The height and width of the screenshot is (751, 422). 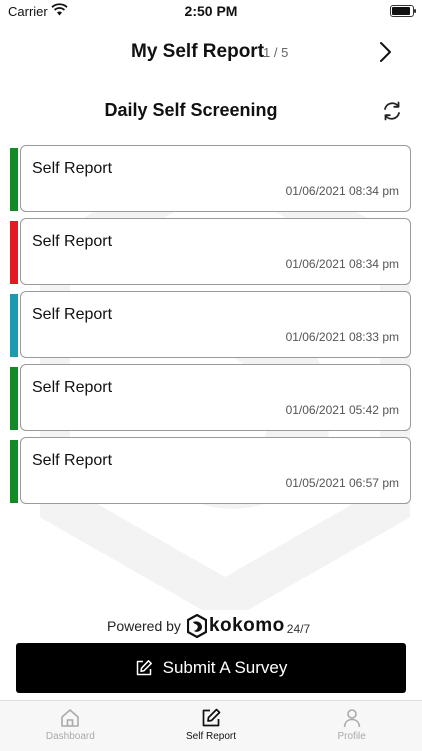 I want to click on report-timestamp: 01/06/2021 05:42 pm, so click(x=342, y=410).